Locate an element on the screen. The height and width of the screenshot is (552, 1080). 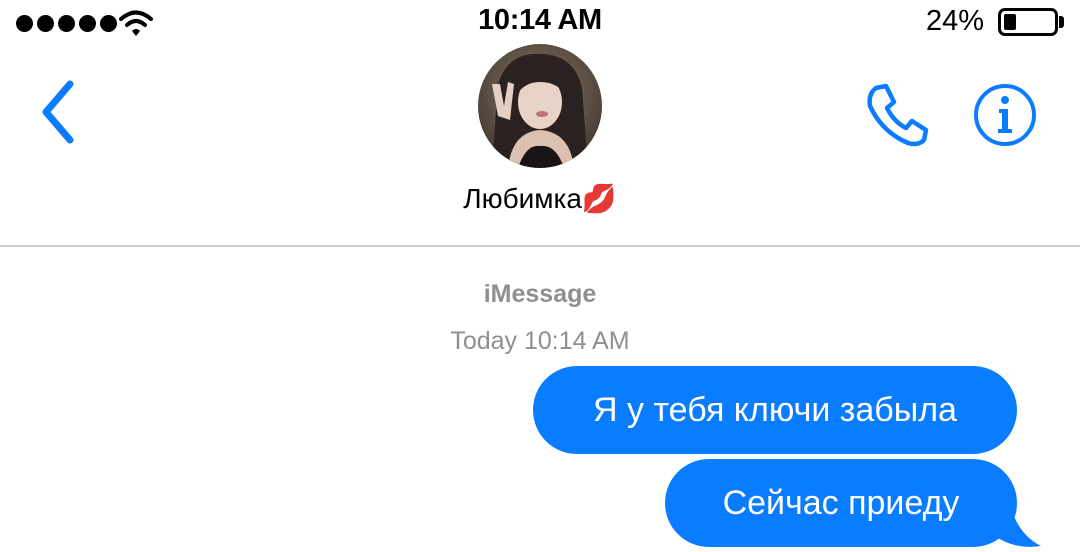
chevron-left-icon is located at coordinates (58, 112).